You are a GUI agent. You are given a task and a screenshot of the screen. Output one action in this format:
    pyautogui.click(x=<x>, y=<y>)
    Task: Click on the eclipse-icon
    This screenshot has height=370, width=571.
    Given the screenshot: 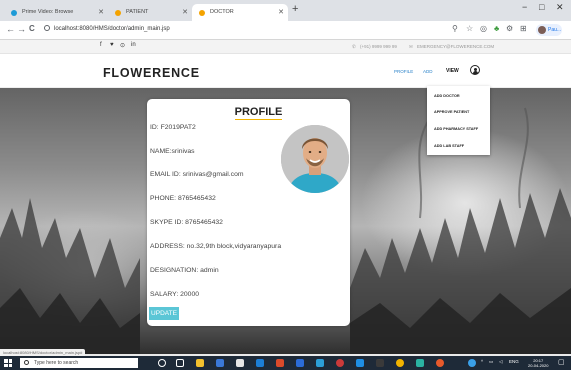 What is the action you would take?
    pyautogui.click(x=280, y=363)
    